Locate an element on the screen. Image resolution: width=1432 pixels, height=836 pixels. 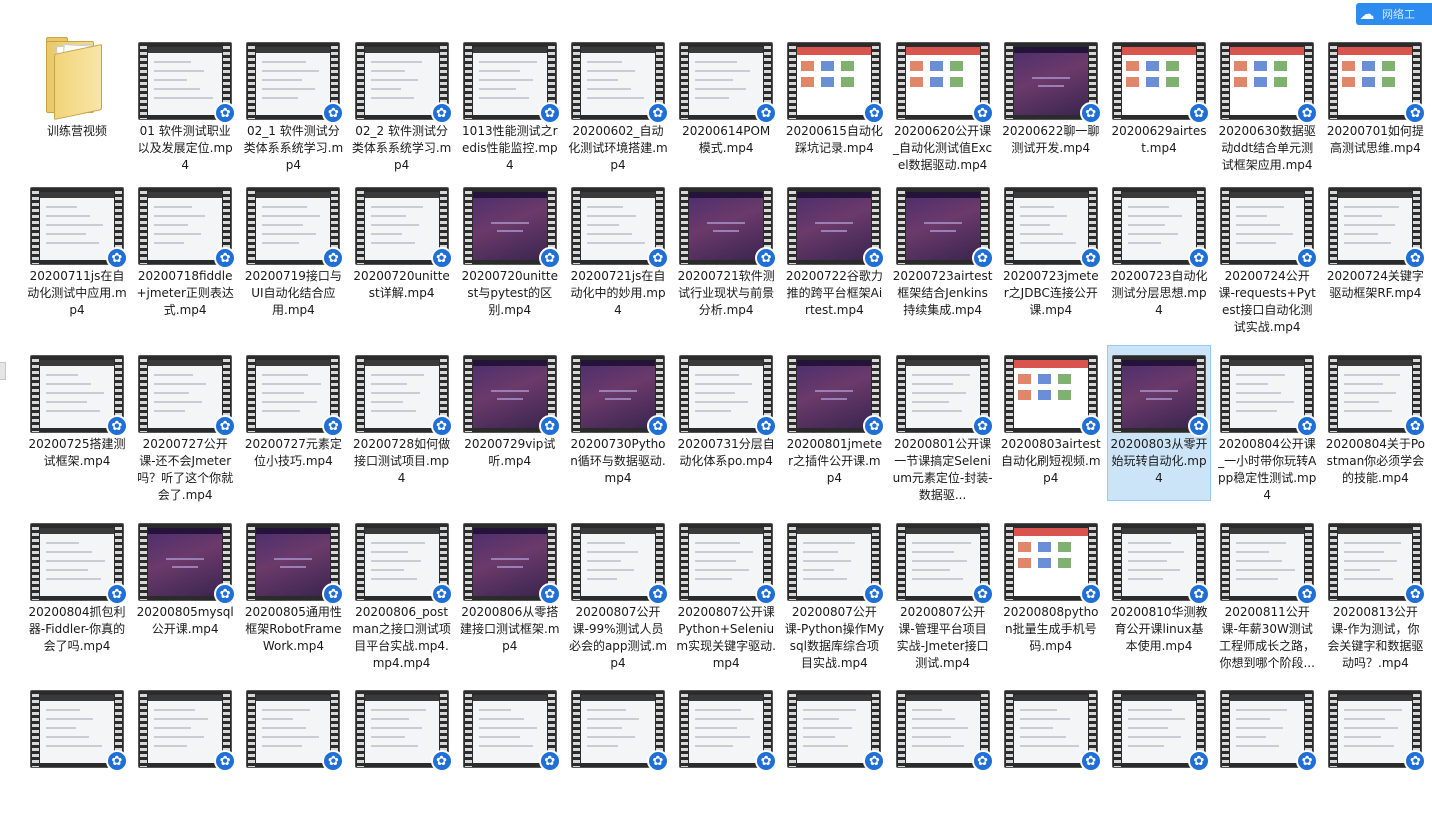
video-file-item: ✿ 20200614POM模式.mp4 is located at coordinates (726, 110).